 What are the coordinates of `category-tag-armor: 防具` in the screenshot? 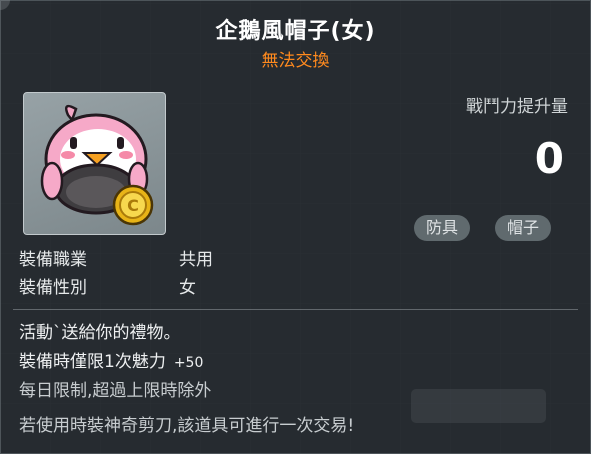 It's located at (442, 228).